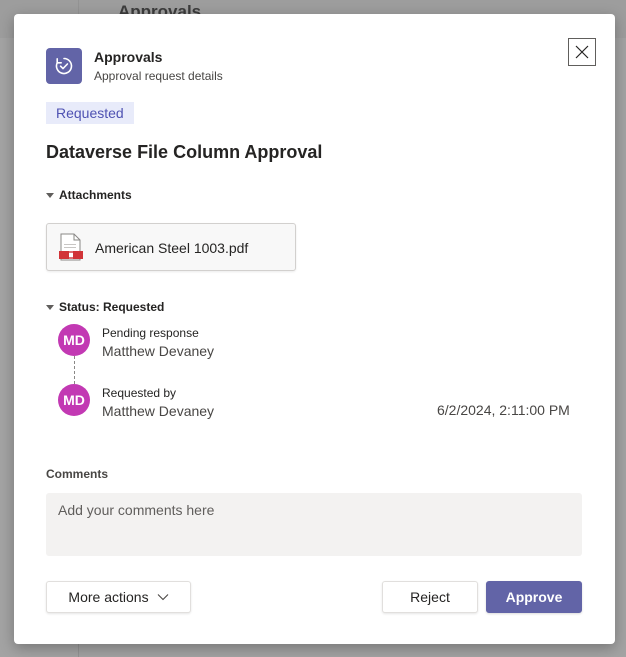 The width and height of the screenshot is (626, 657). I want to click on status-badge: Requested, so click(90, 113).